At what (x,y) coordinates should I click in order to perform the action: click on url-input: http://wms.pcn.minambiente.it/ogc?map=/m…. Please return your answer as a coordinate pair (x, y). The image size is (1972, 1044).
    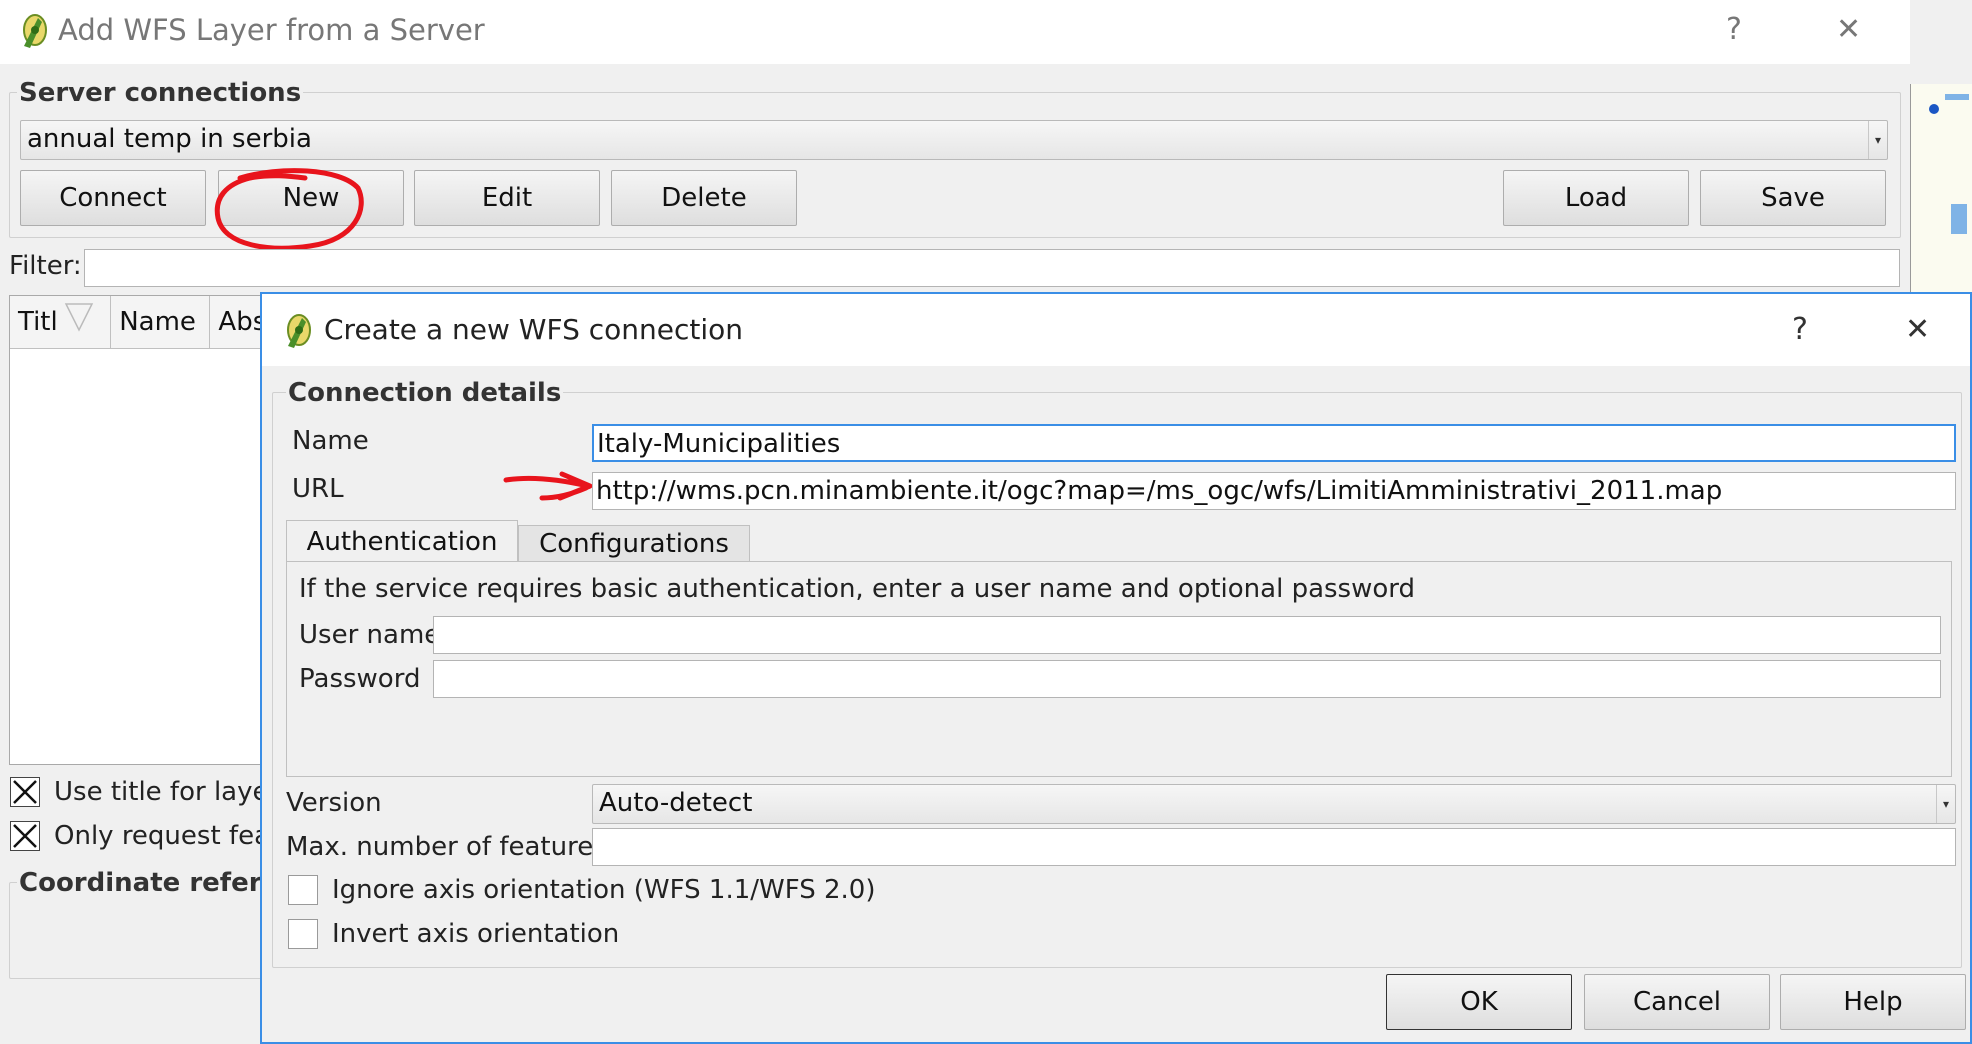
    Looking at the image, I should click on (1274, 491).